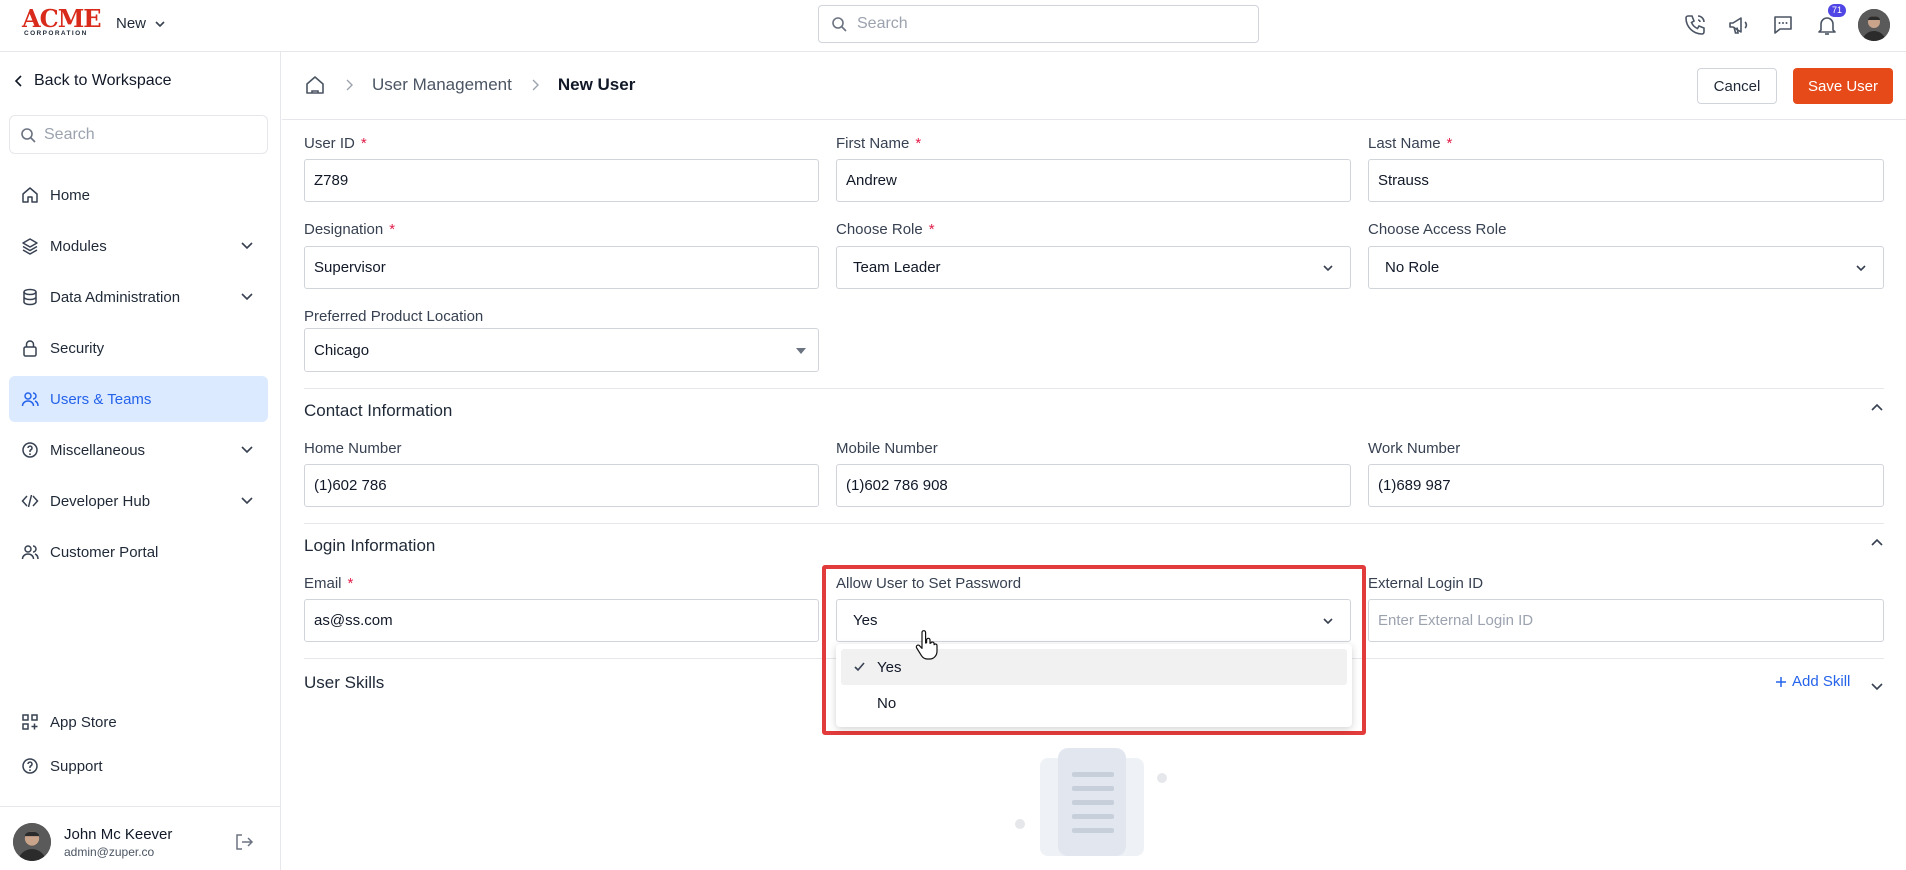 This screenshot has height=870, width=1906. I want to click on top-icons: 71, so click(1786, 23).